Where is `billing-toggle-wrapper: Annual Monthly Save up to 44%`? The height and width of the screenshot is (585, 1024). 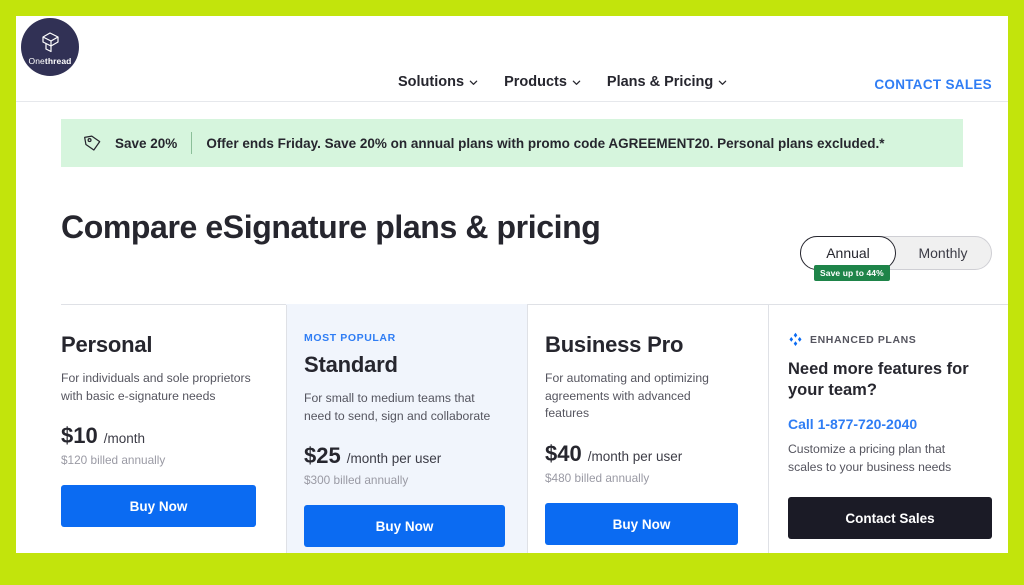 billing-toggle-wrapper: Annual Monthly Save up to 44% is located at coordinates (896, 258).